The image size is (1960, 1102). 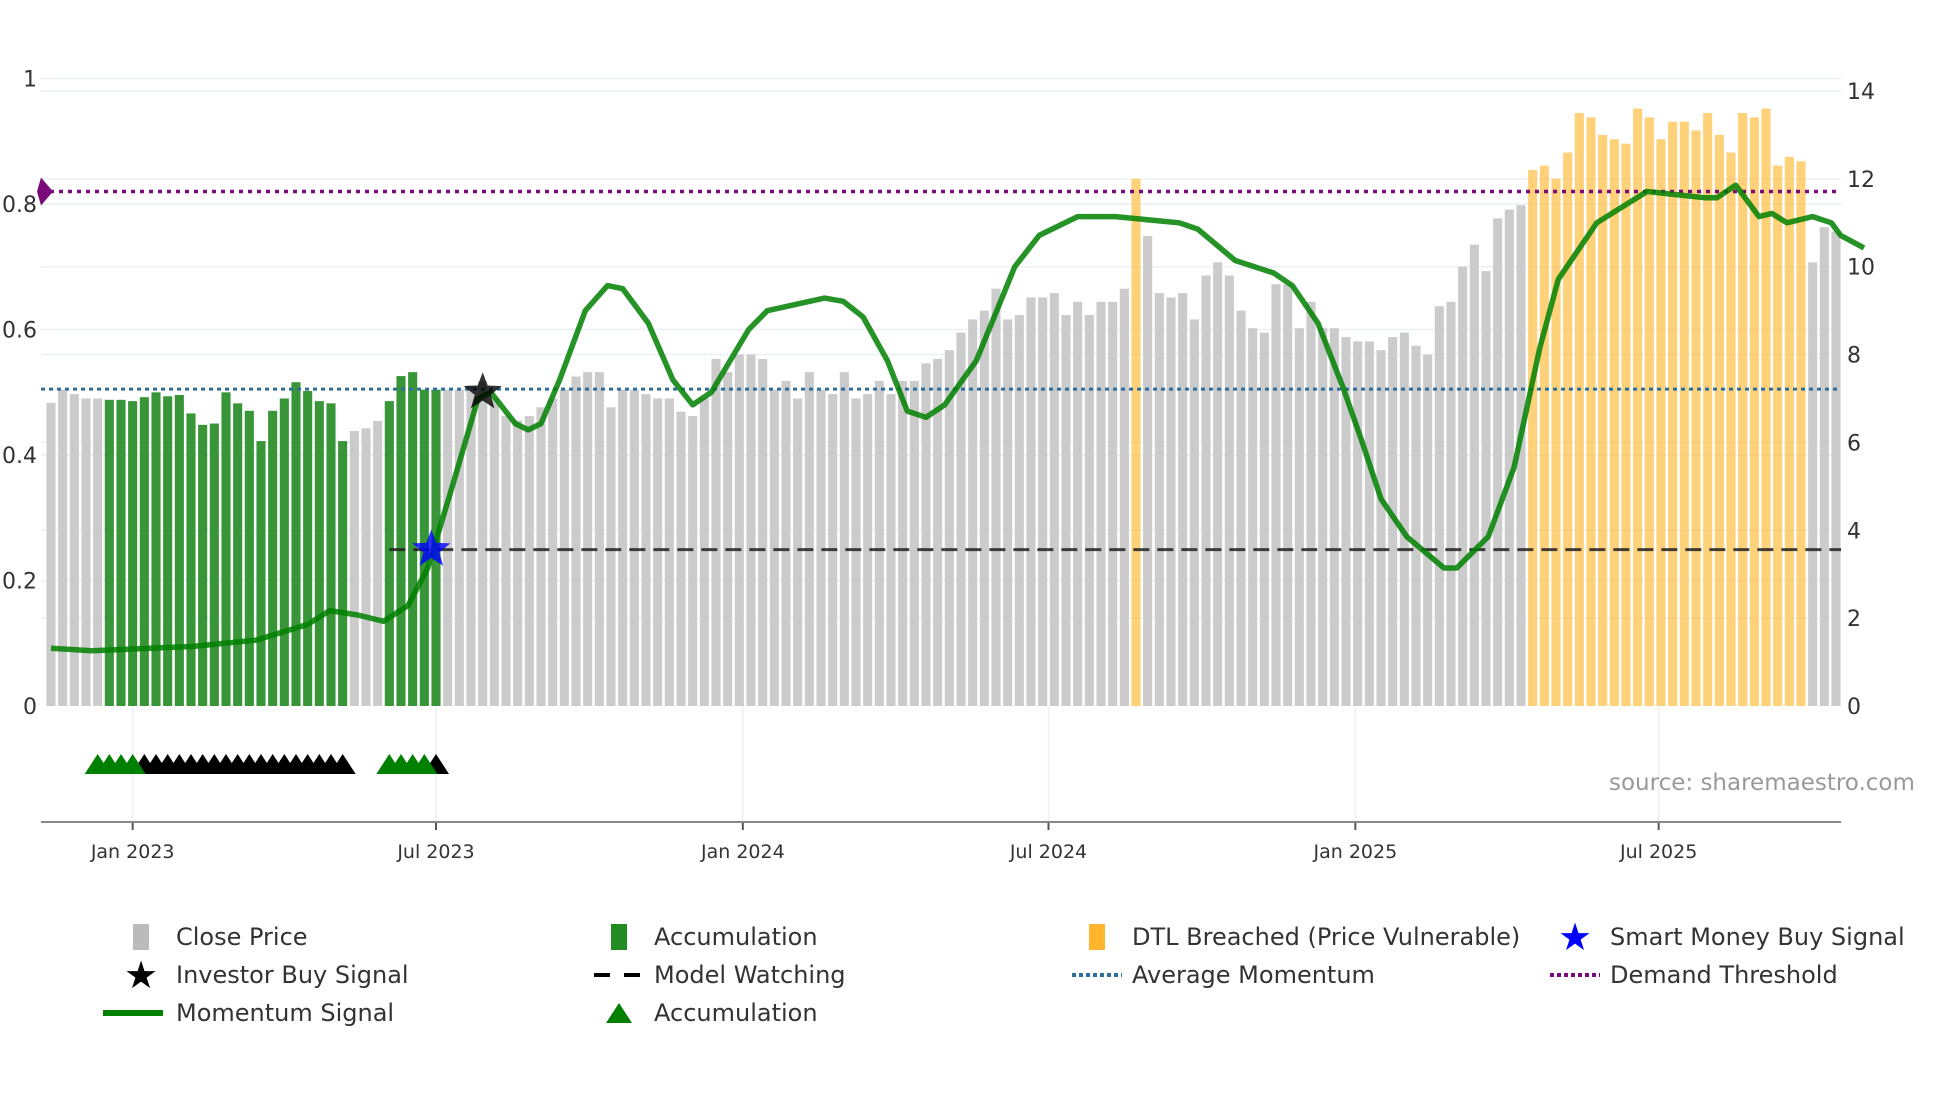 What do you see at coordinates (19, 205) in the screenshot?
I see `left-tick-label: 0.8` at bounding box center [19, 205].